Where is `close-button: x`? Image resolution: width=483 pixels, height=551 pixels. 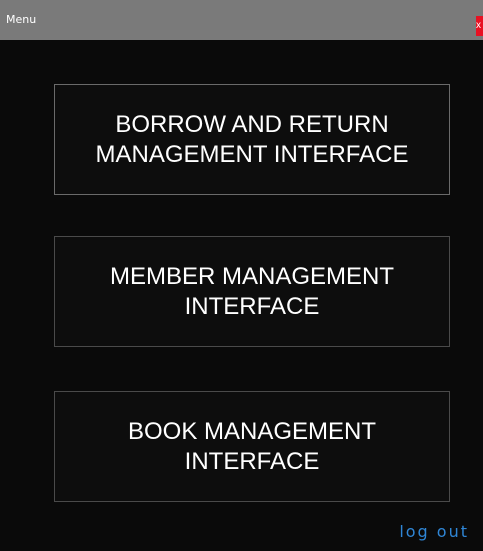
close-button: x is located at coordinates (479, 26).